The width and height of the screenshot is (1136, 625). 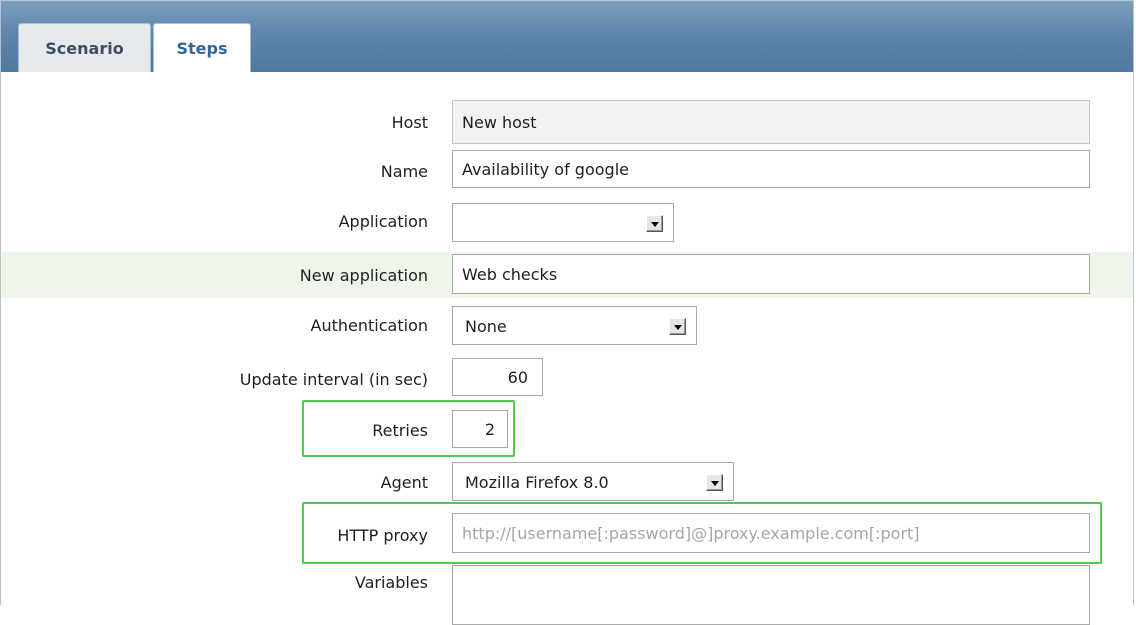 I want to click on http-proxy-label: HTTP proxy, so click(x=382, y=535).